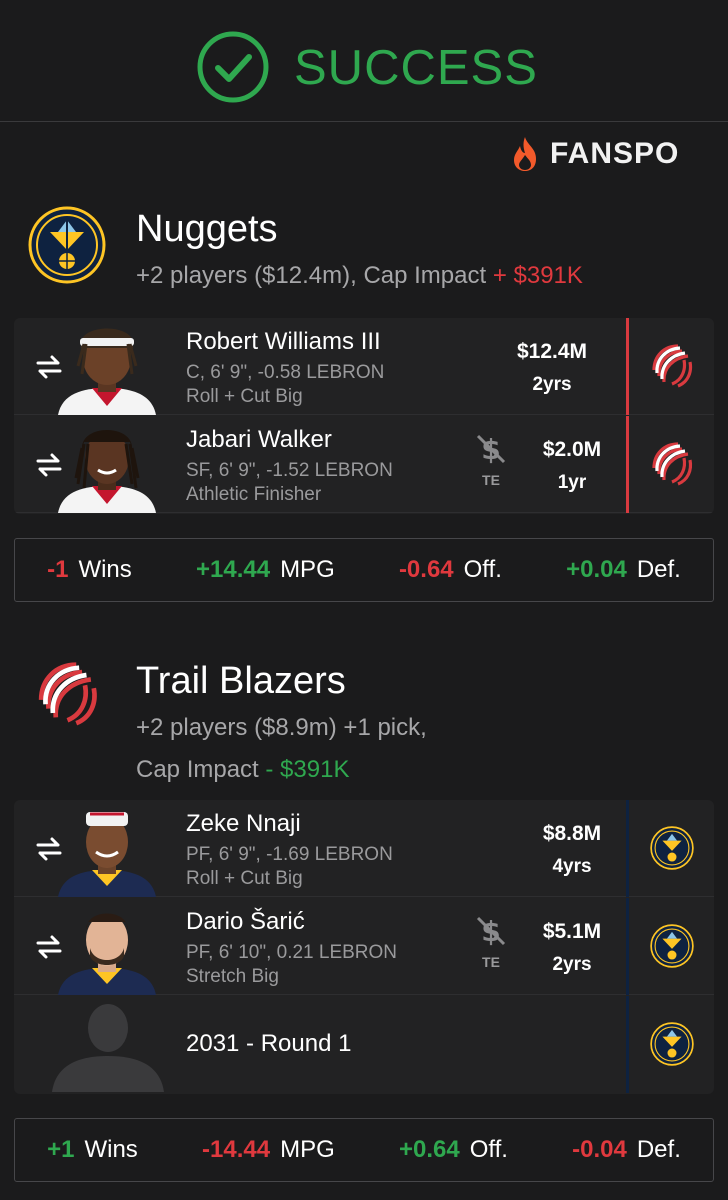 Image resolution: width=728 pixels, height=1200 pixels. What do you see at coordinates (572, 449) in the screenshot?
I see `player-salary: $2.0M` at bounding box center [572, 449].